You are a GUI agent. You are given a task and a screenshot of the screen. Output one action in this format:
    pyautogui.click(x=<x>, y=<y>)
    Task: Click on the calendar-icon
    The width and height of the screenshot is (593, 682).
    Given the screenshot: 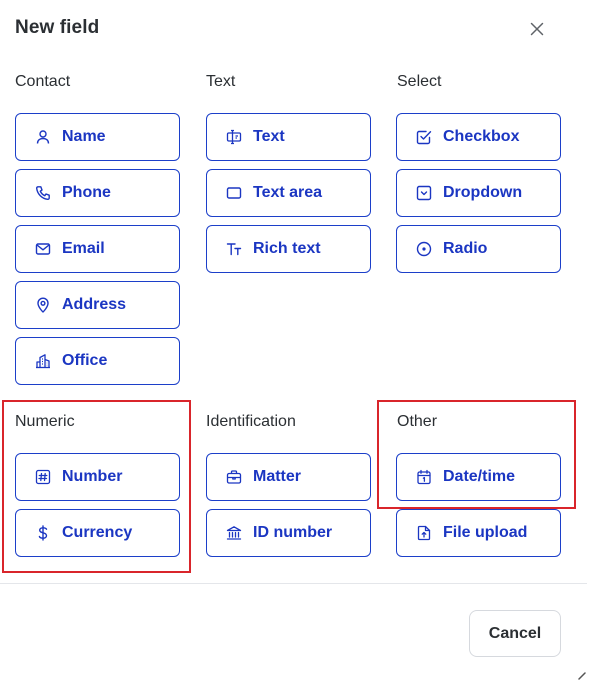 What is the action you would take?
    pyautogui.click(x=424, y=477)
    